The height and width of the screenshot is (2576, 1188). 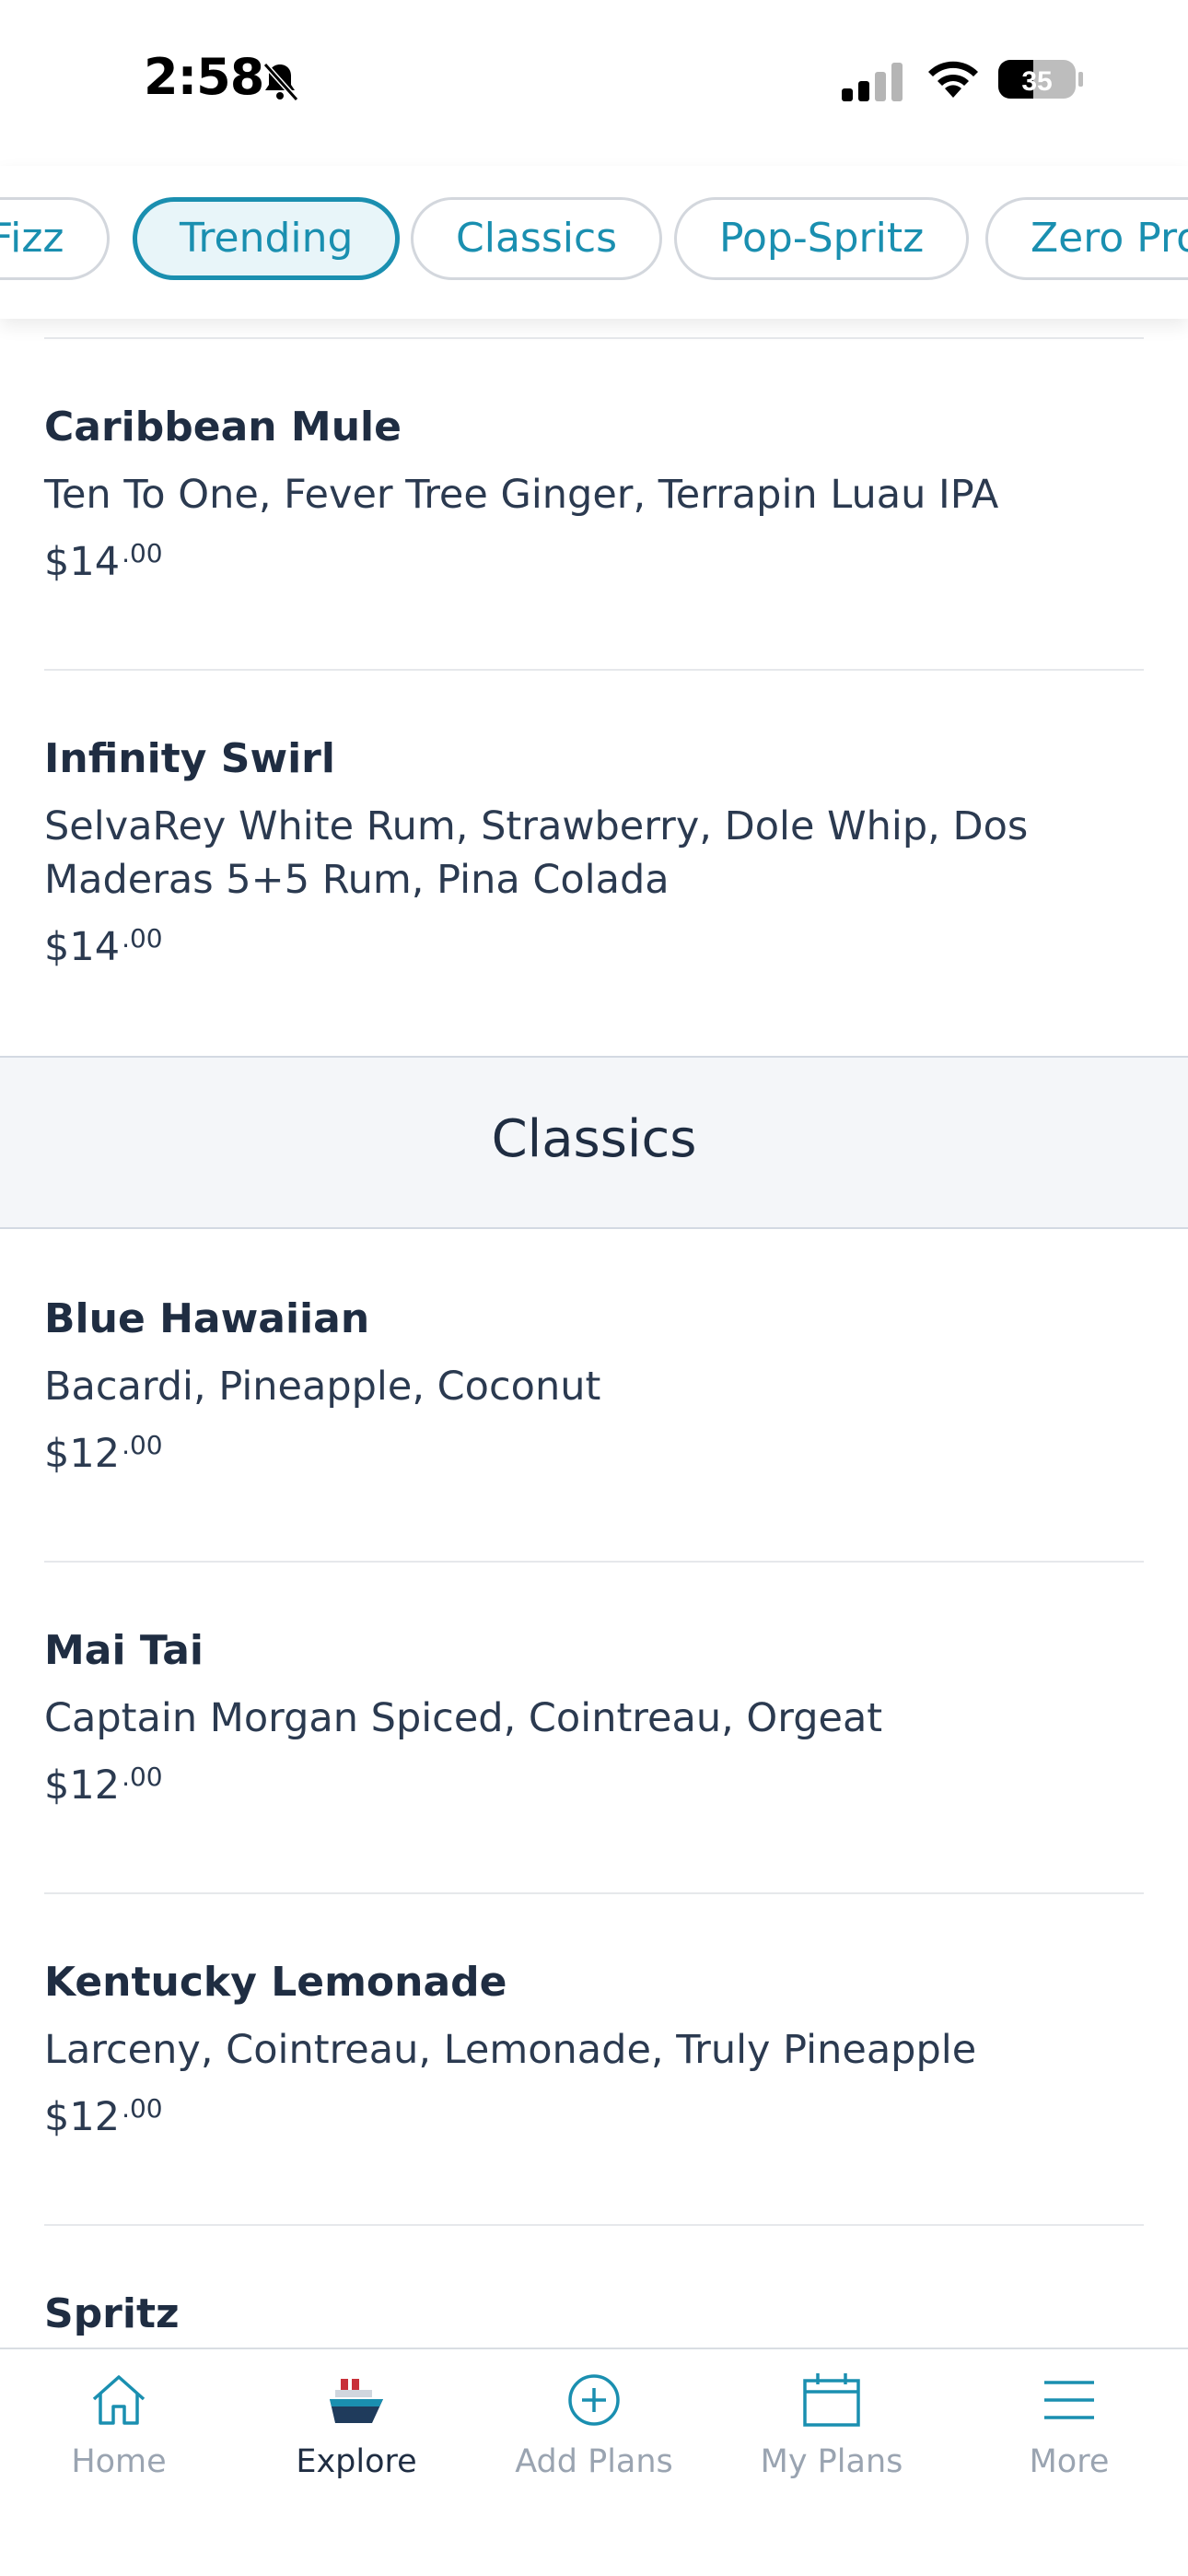 What do you see at coordinates (119, 2400) in the screenshot?
I see `home-icon` at bounding box center [119, 2400].